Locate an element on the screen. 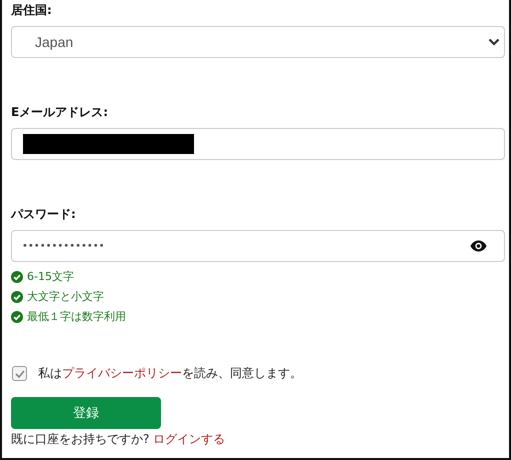 The height and width of the screenshot is (460, 511). rule-text: 最低１字は数字利用 is located at coordinates (76, 317).